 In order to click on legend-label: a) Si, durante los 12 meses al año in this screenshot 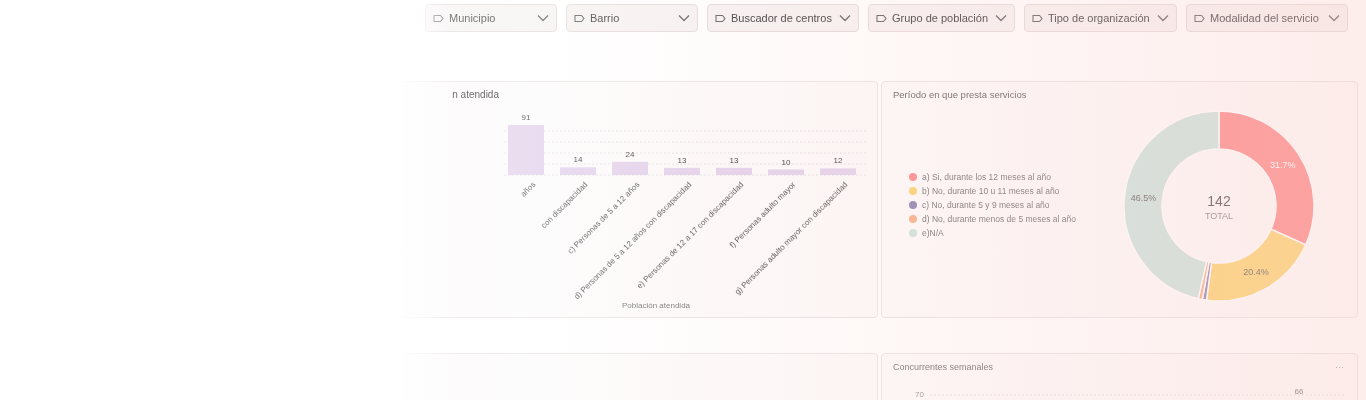, I will do `click(986, 177)`.